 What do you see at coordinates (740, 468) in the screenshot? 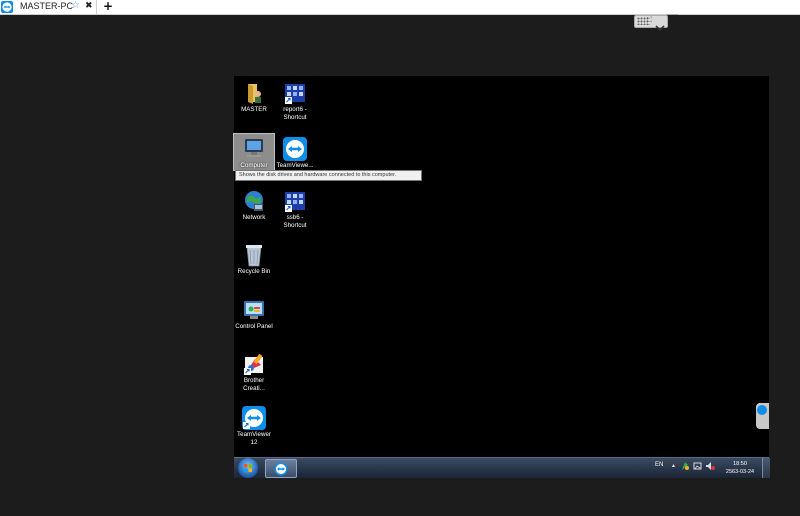
I see `clock: 18:50 2563-03-24` at bounding box center [740, 468].